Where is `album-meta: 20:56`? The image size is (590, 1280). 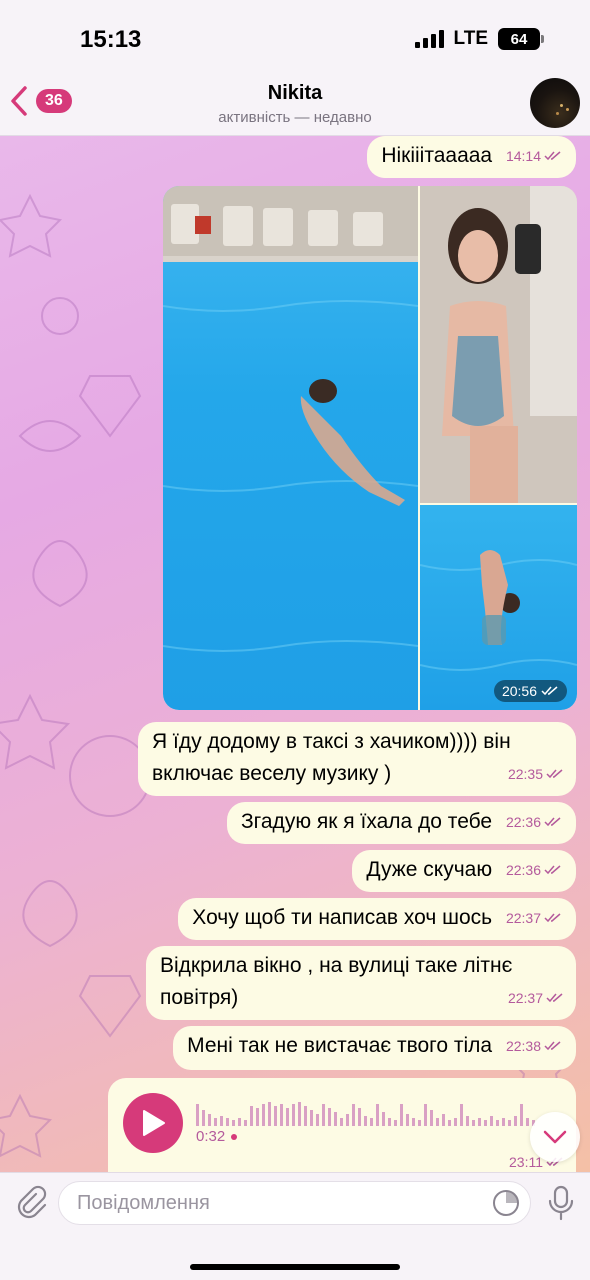
album-meta: 20:56 is located at coordinates (530, 691).